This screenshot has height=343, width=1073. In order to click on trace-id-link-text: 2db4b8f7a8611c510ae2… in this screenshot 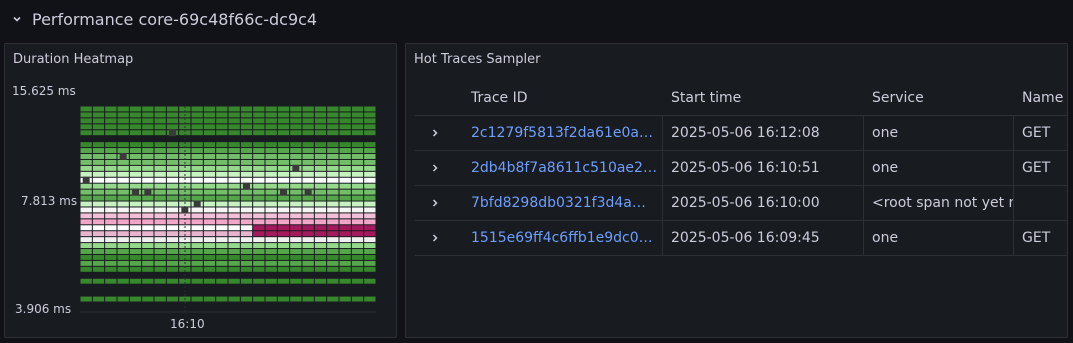, I will do `click(564, 168)`.